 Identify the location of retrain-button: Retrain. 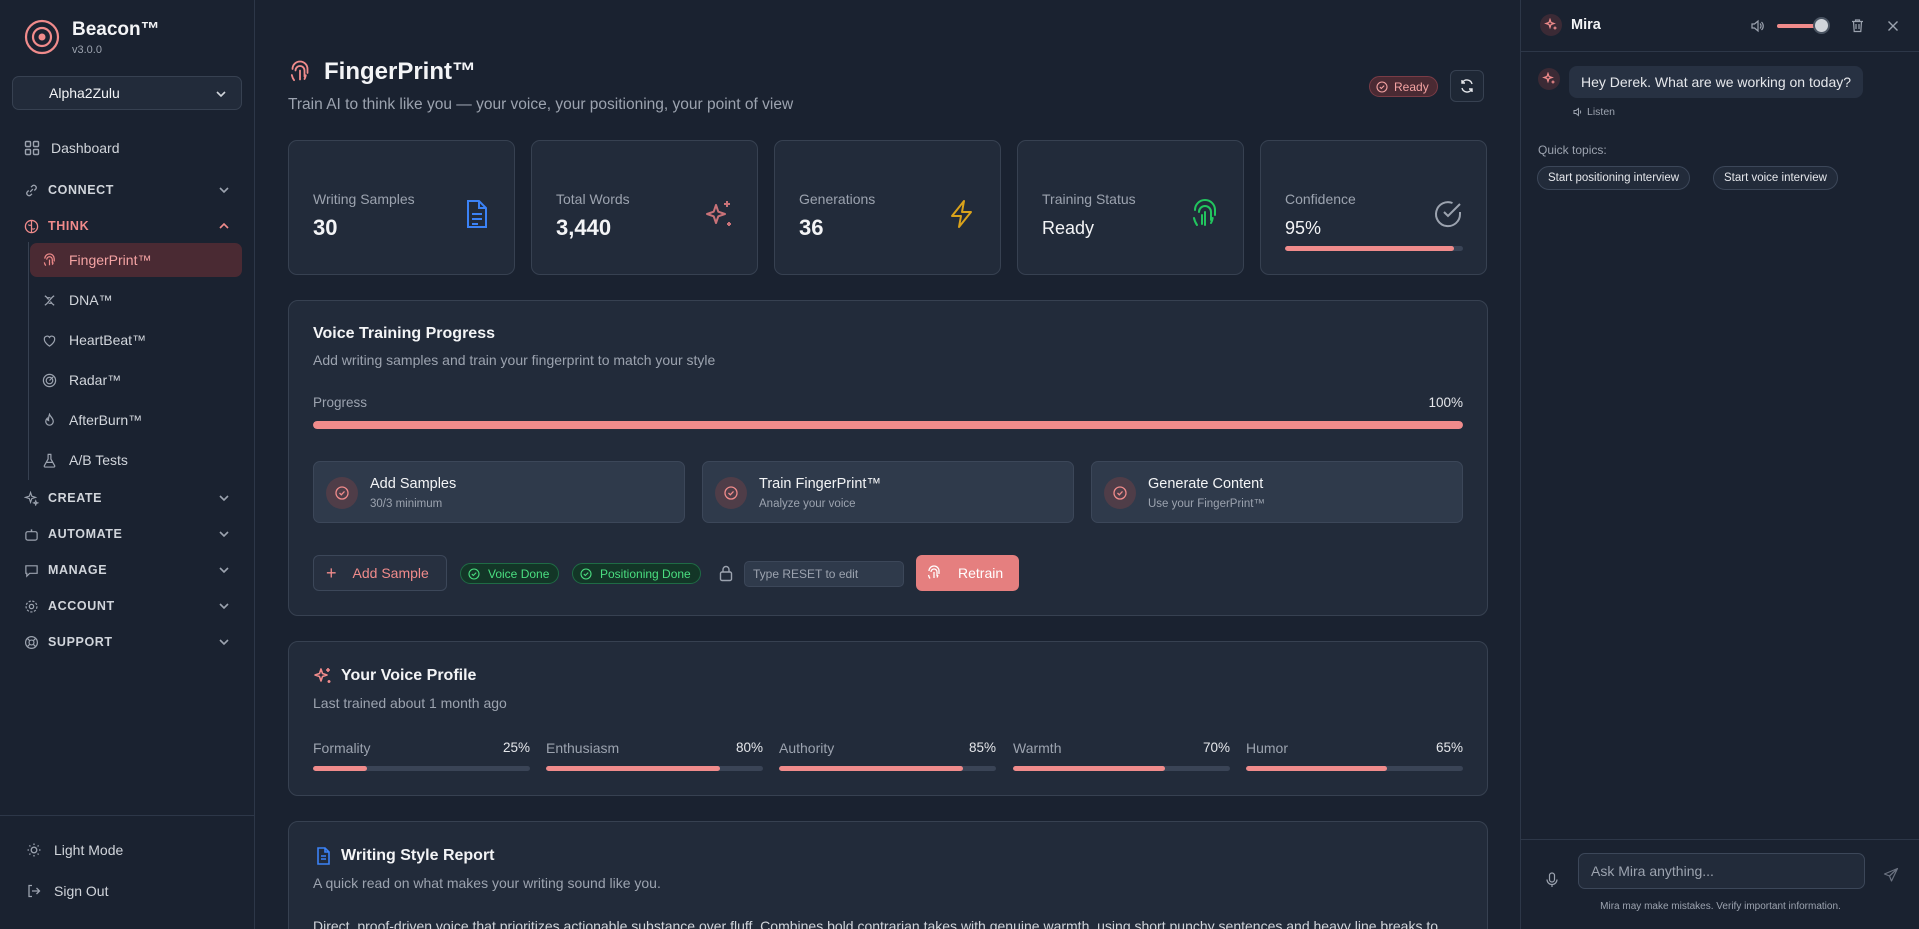
(967, 573).